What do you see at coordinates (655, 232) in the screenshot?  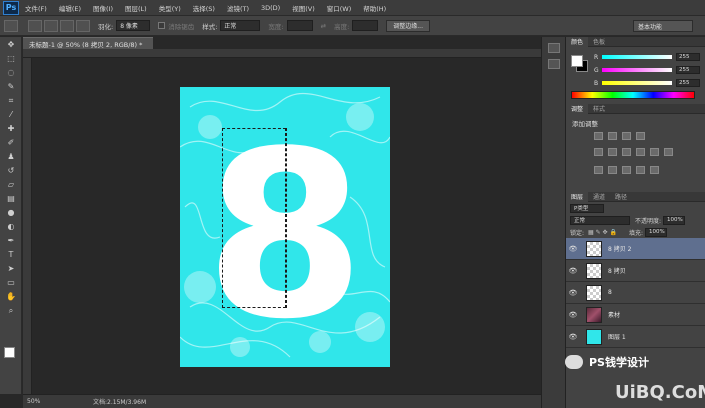 I see `fill-input: 100%` at bounding box center [655, 232].